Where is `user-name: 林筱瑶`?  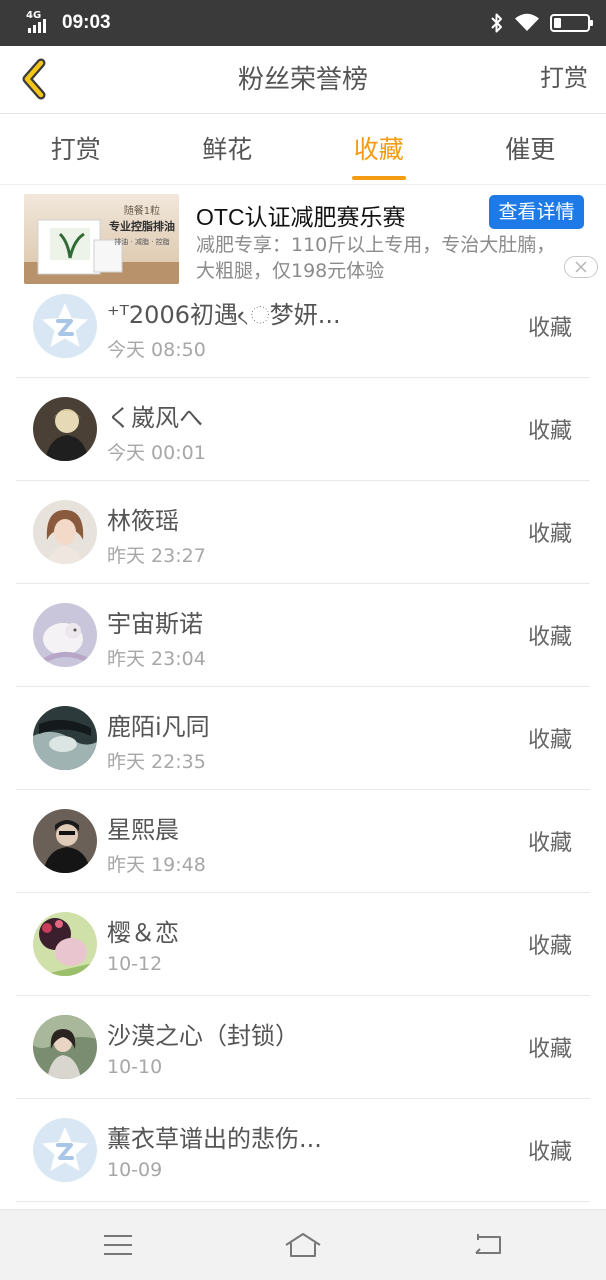 user-name: 林筱瑶 is located at coordinates (143, 521).